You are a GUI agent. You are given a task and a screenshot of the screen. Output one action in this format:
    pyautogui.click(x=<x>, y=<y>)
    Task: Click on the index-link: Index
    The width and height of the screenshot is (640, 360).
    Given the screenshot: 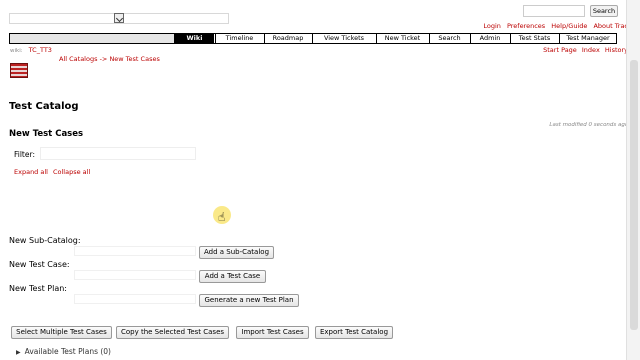 What is the action you would take?
    pyautogui.click(x=591, y=50)
    